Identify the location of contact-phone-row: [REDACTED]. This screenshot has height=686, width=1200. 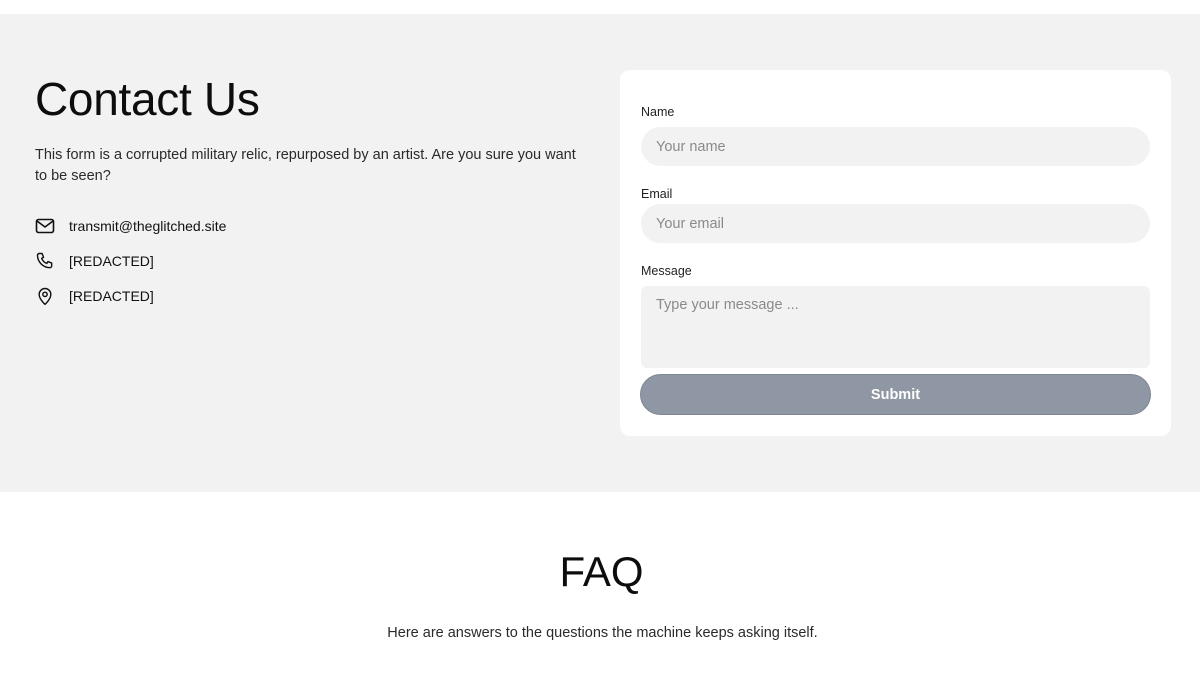
(94, 261).